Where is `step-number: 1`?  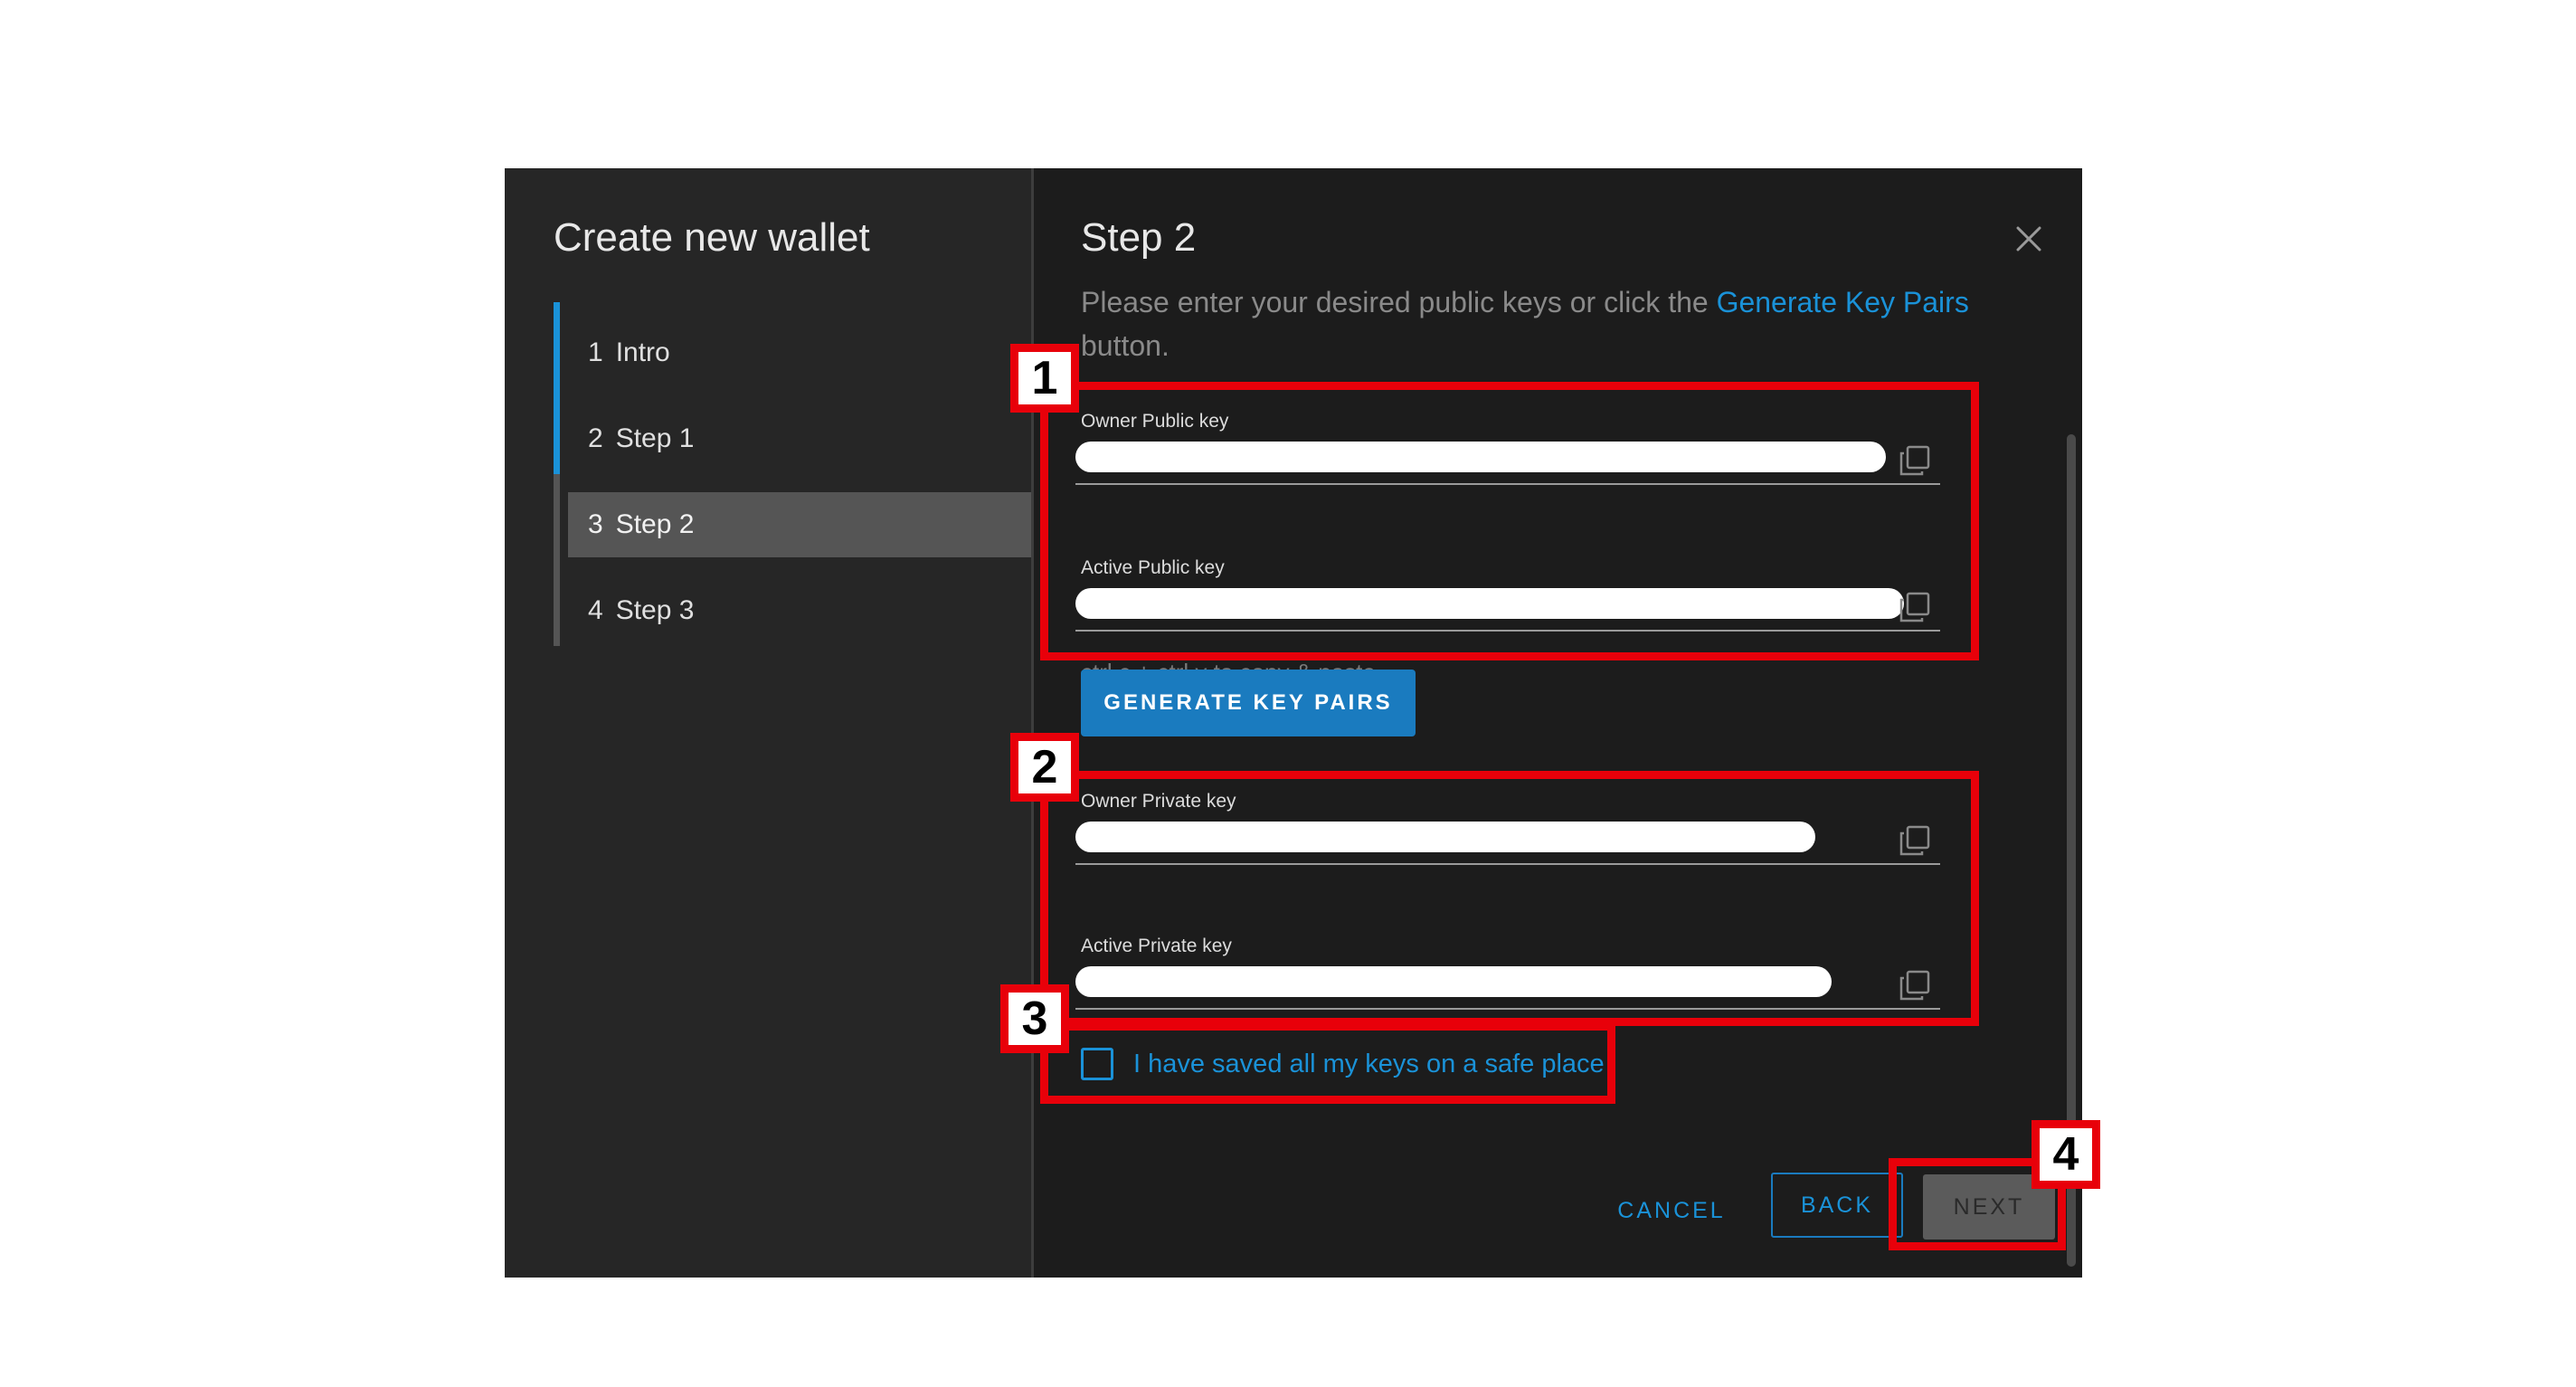 step-number: 1 is located at coordinates (595, 352).